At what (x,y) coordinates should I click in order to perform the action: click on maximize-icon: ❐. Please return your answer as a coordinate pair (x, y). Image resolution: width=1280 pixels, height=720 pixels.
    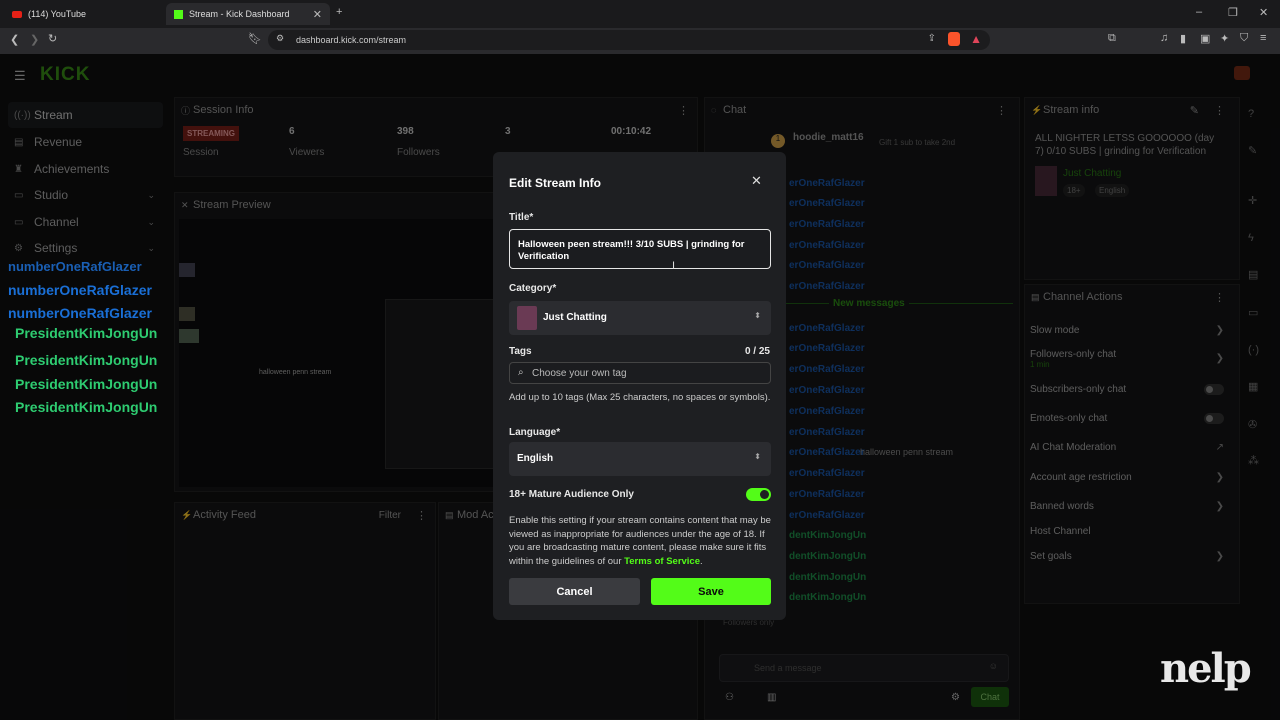
    Looking at the image, I should click on (1233, 12).